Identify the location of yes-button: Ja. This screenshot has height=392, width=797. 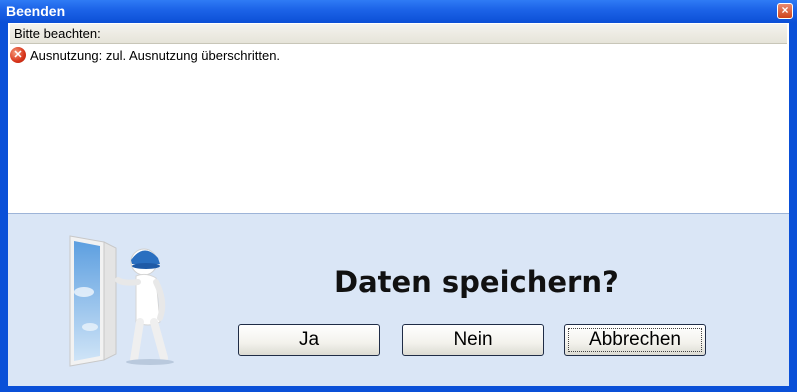
(309, 340).